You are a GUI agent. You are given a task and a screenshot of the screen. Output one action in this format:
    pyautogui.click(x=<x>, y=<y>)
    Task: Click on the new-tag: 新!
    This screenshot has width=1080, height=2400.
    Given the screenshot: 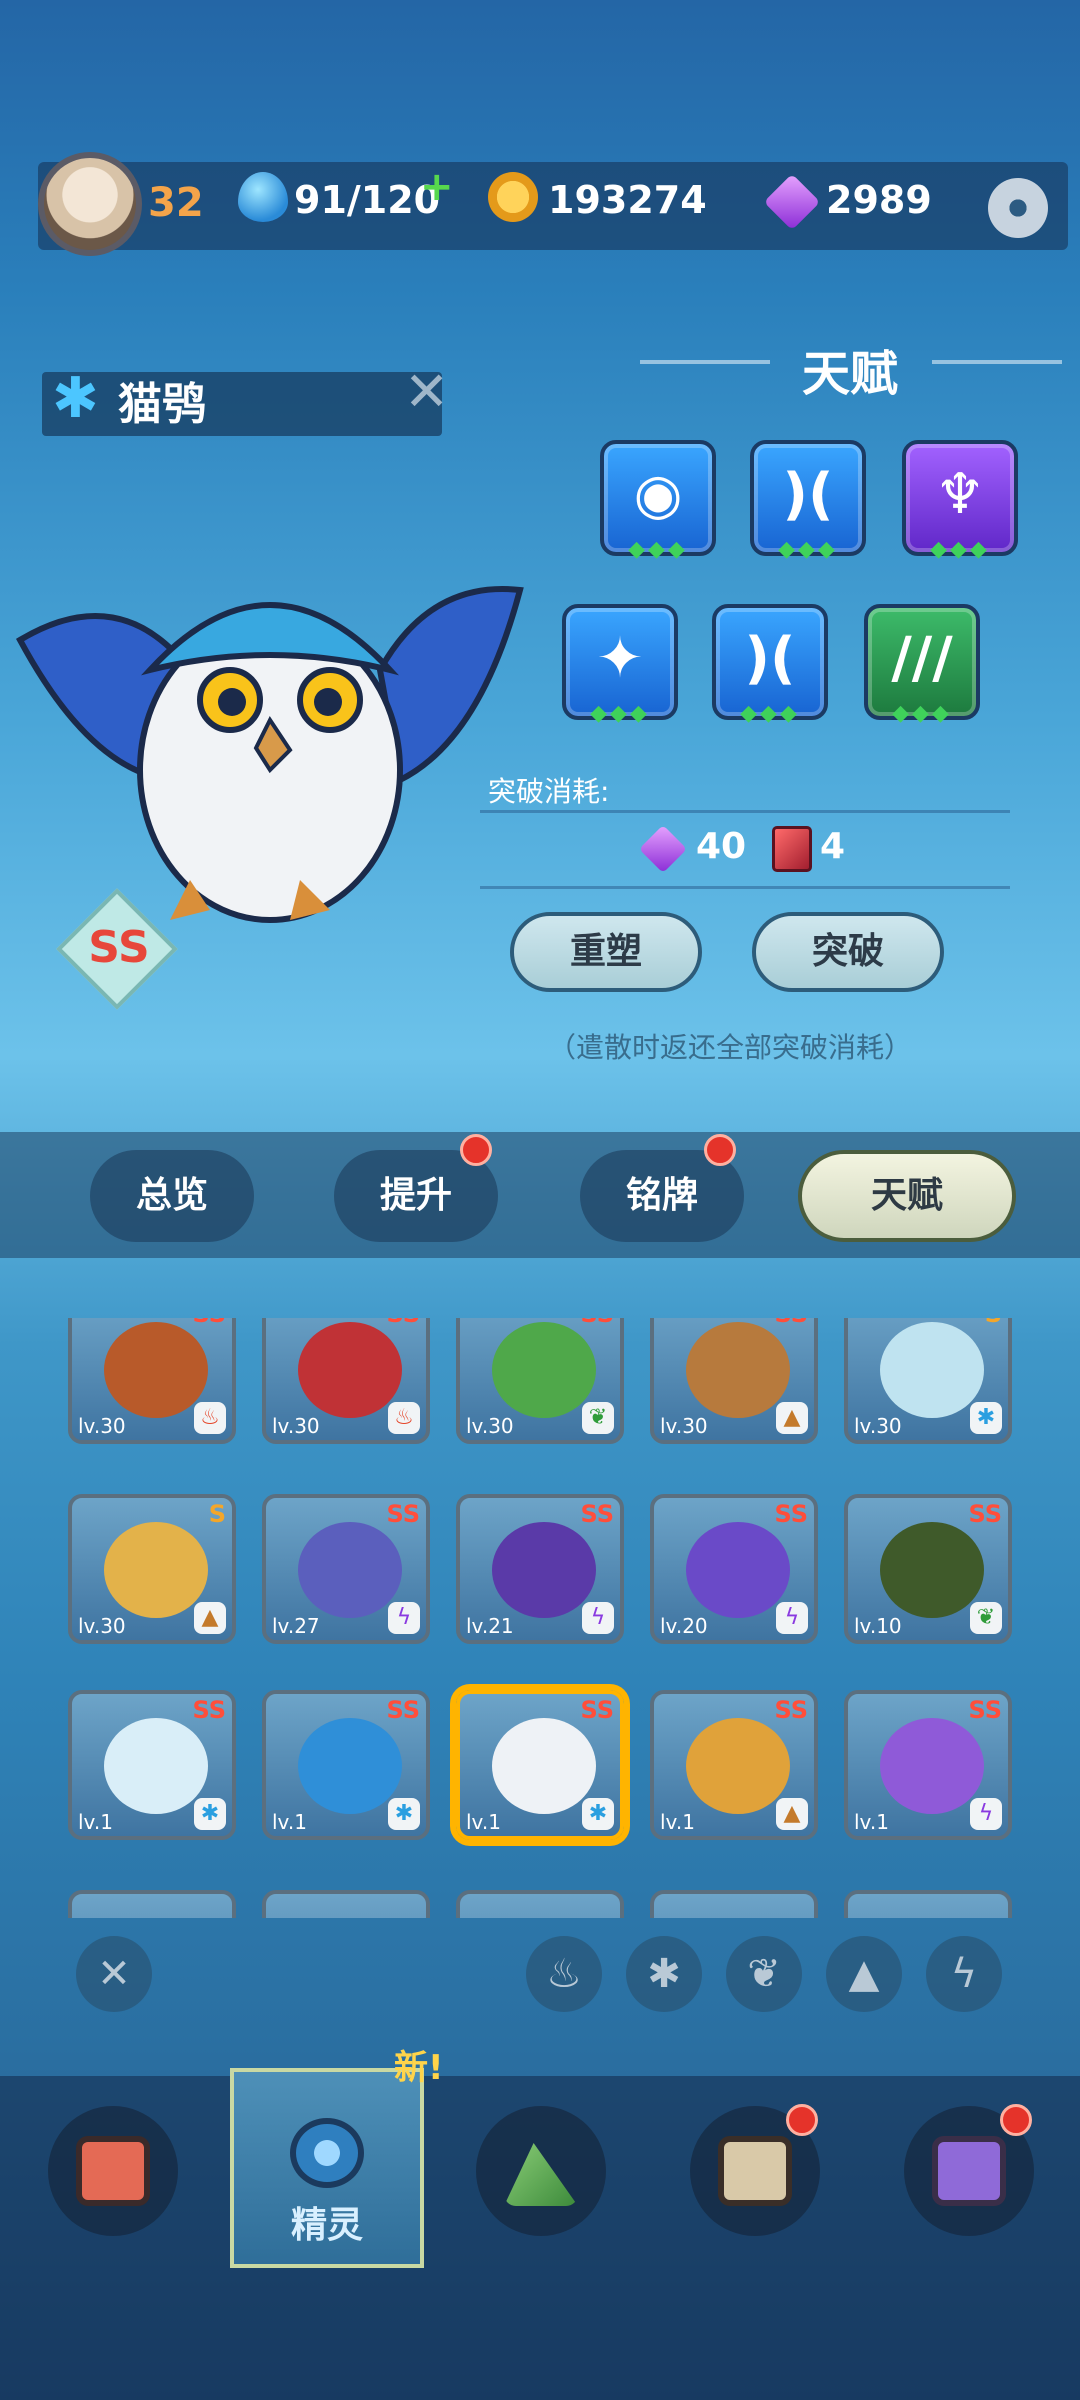 What is the action you would take?
    pyautogui.click(x=419, y=2068)
    